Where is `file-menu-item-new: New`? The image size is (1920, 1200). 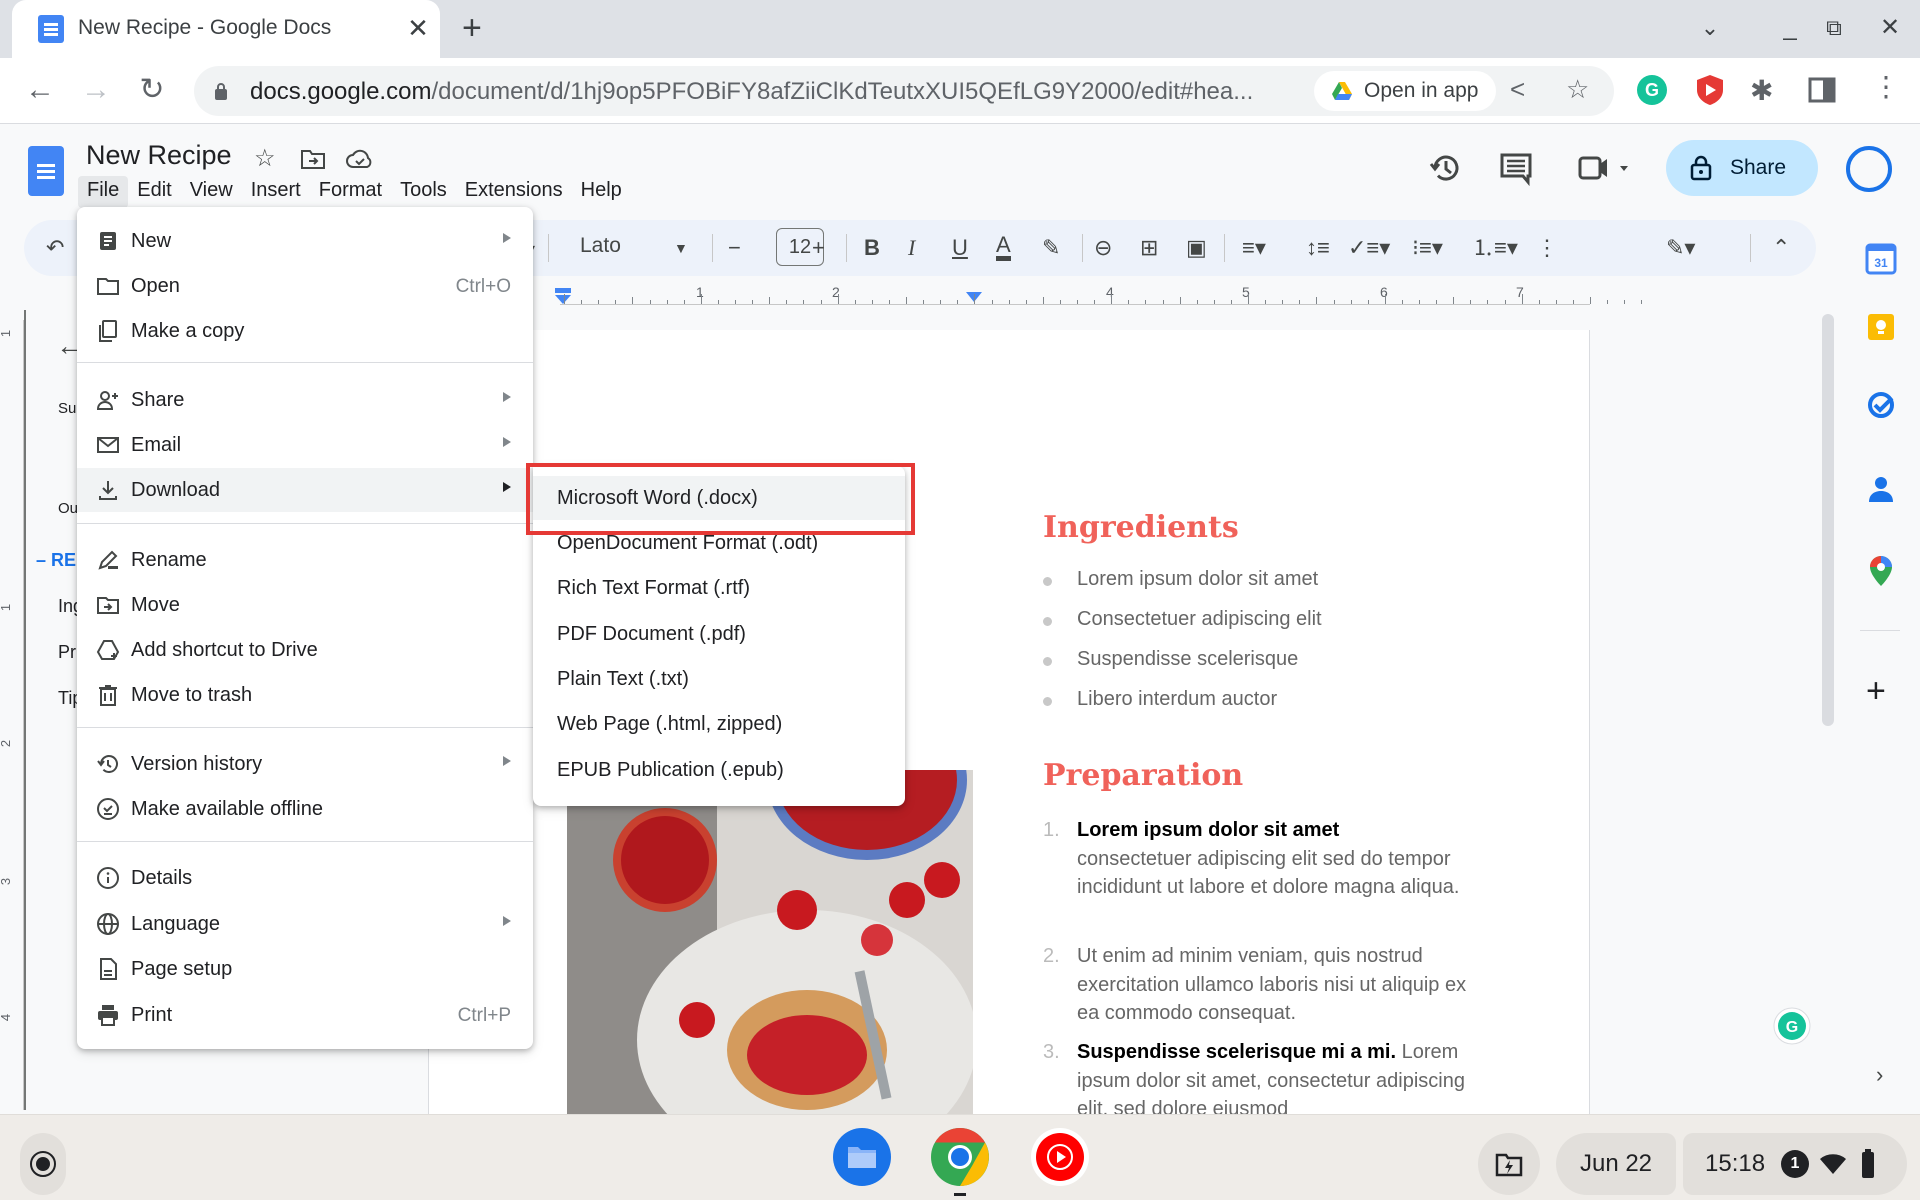 file-menu-item-new: New is located at coordinates (305, 241).